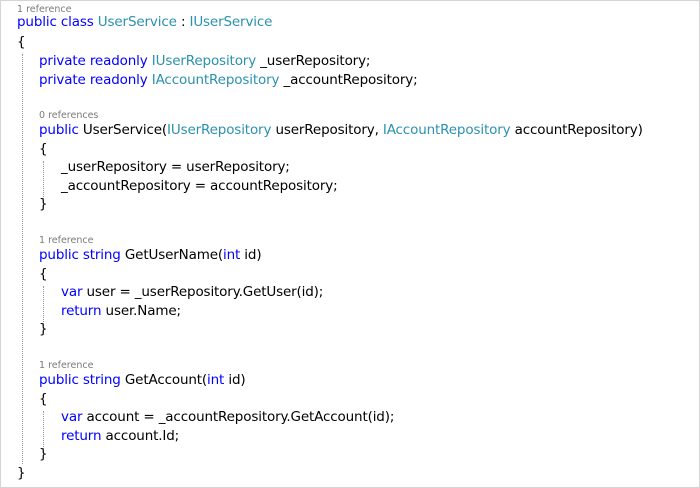 The width and height of the screenshot is (700, 488). What do you see at coordinates (171, 255) in the screenshot?
I see `method-name: GetUserName(` at bounding box center [171, 255].